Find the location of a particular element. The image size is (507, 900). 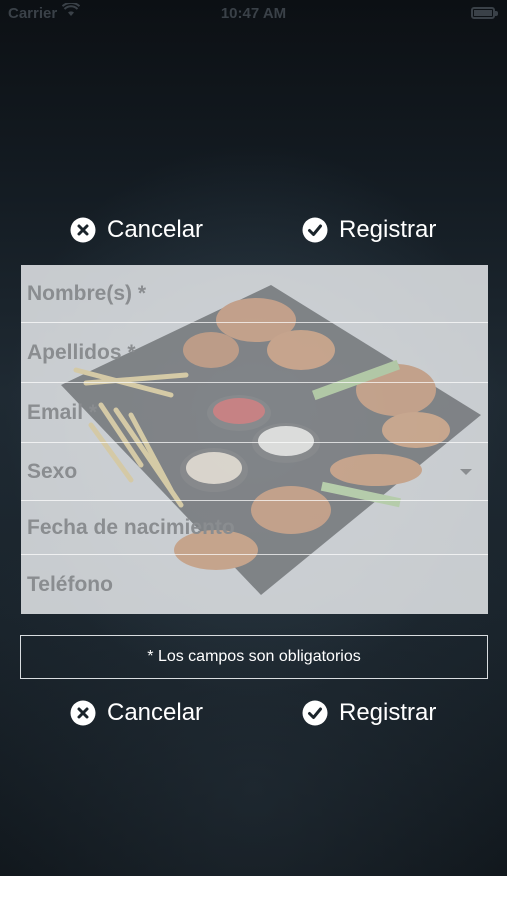

cancel-label-top: Cancelar is located at coordinates (155, 229).